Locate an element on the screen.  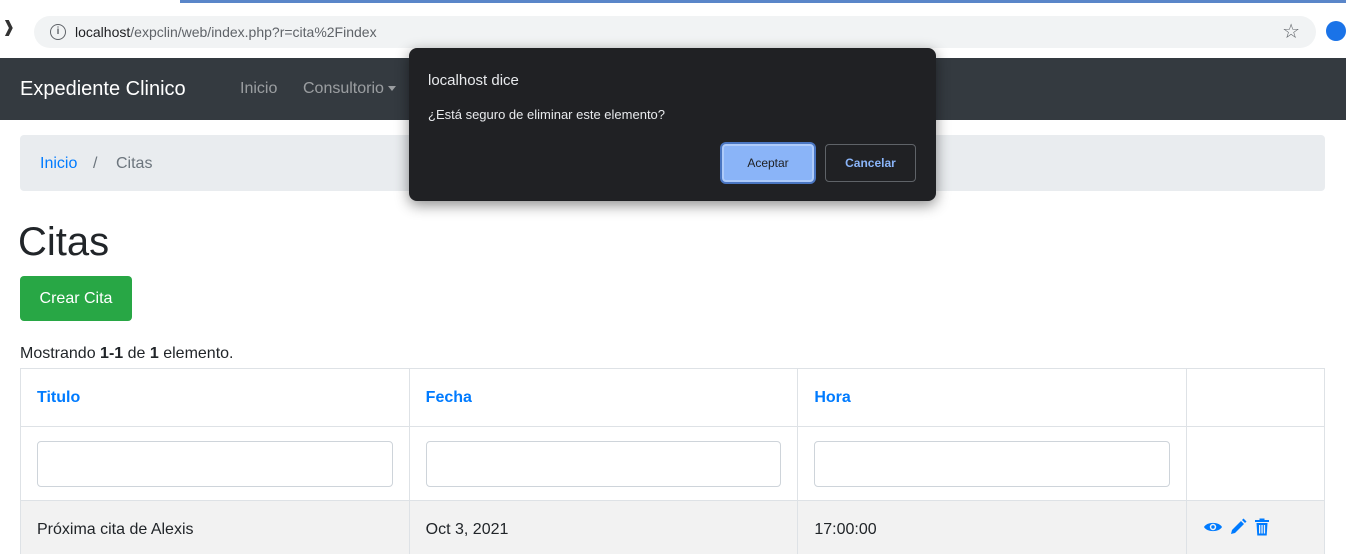
filter-titulo-input is located at coordinates (215, 463).